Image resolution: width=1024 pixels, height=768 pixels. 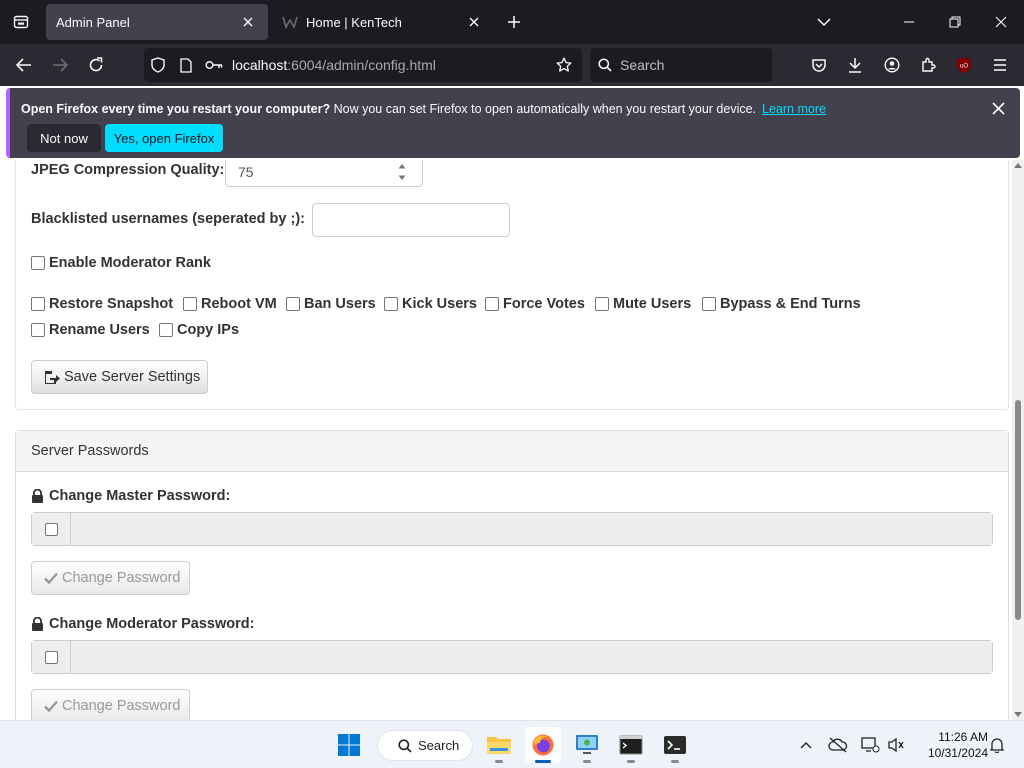 What do you see at coordinates (168, 219) in the screenshot?
I see `blacklist-label: Blacklisted usernames (seperated by ;):` at bounding box center [168, 219].